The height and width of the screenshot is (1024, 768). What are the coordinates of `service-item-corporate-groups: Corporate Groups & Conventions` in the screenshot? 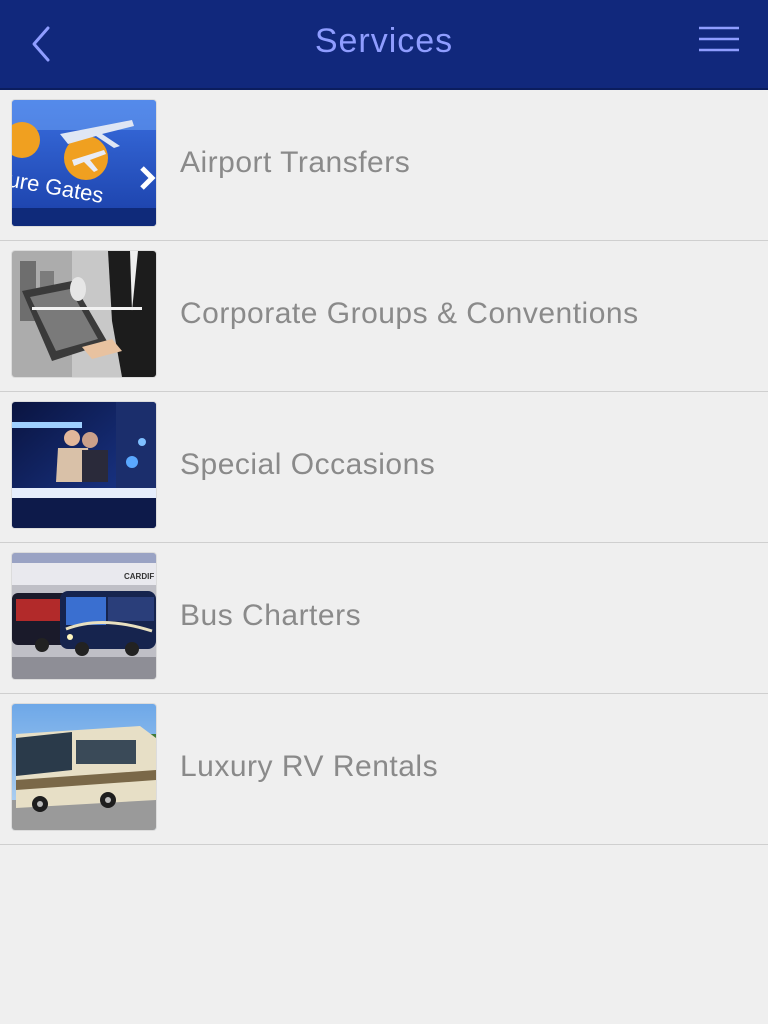 It's located at (384, 316).